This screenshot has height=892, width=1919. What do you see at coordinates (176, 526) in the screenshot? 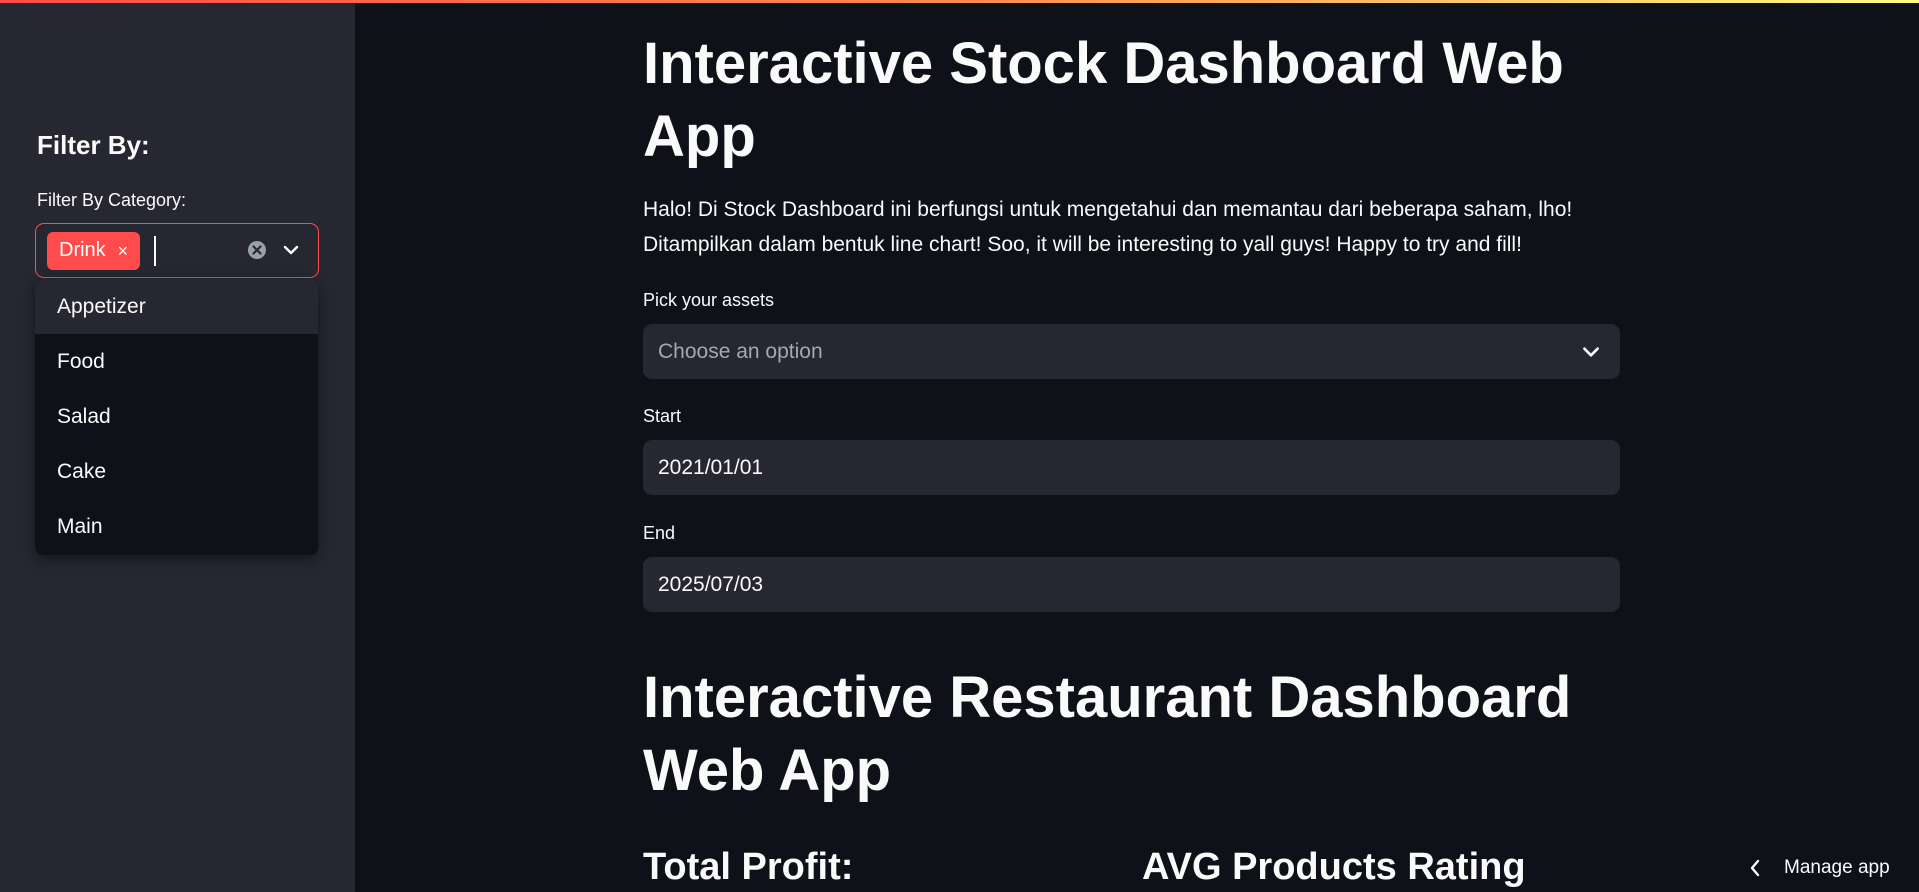
I see `dropdown-option-main: Main` at bounding box center [176, 526].